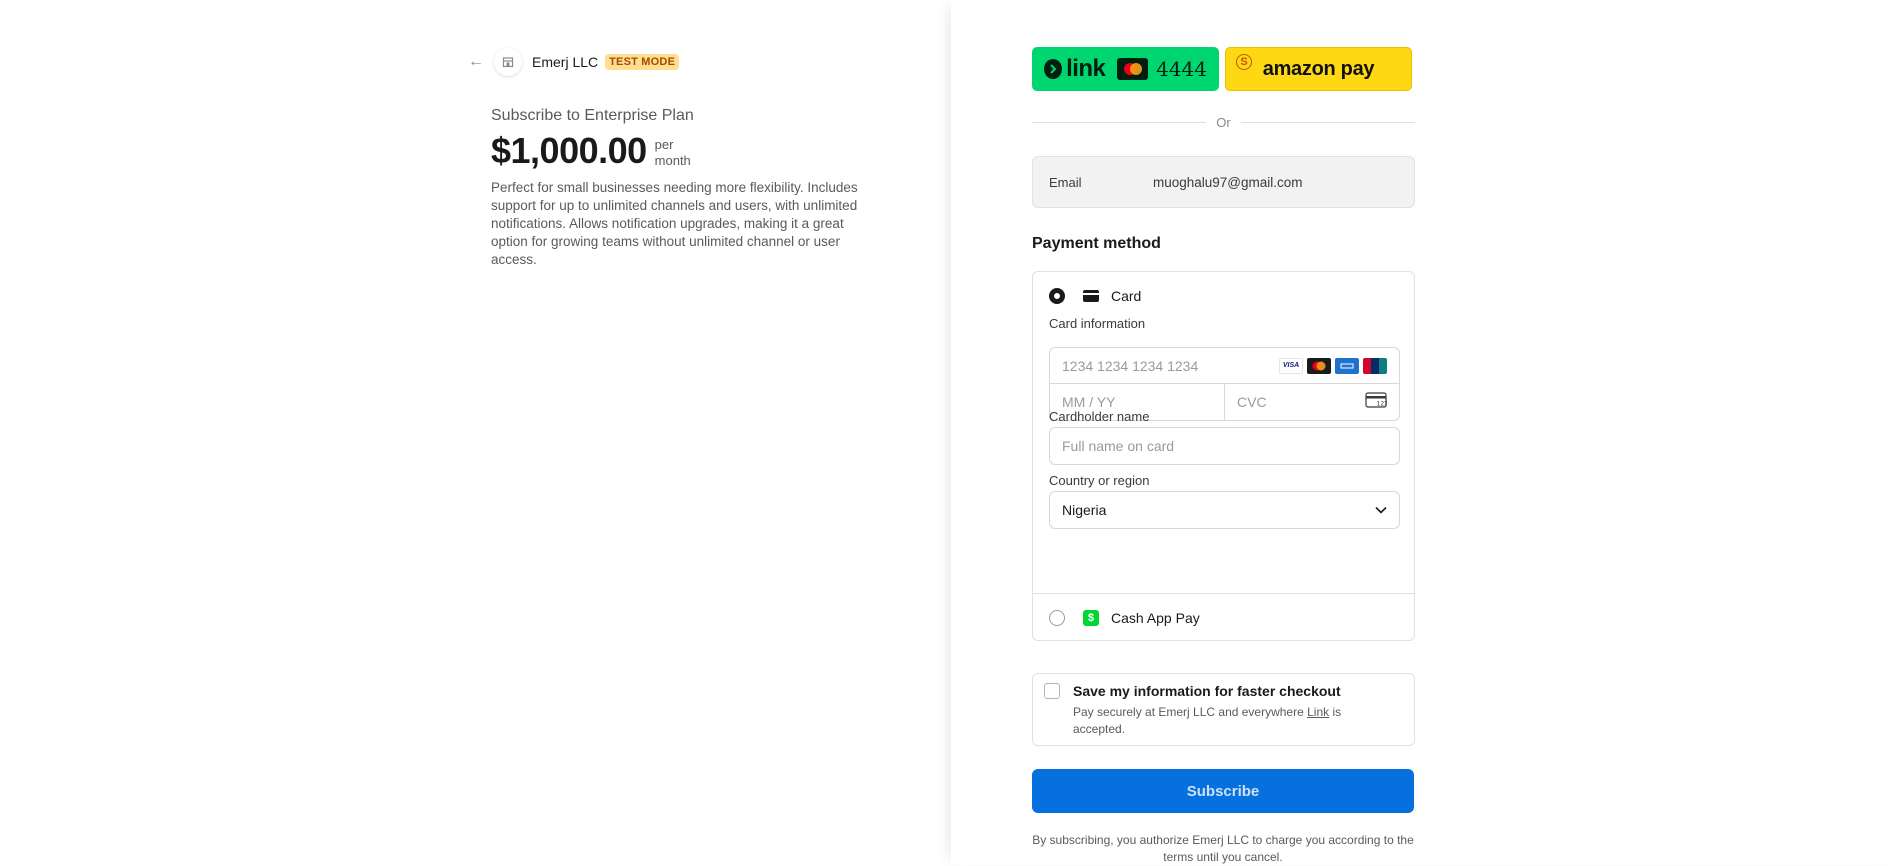 This screenshot has height=866, width=1899. Describe the element at coordinates (1155, 617) in the screenshot. I see `cash-app-label: Cash App Pay` at that location.